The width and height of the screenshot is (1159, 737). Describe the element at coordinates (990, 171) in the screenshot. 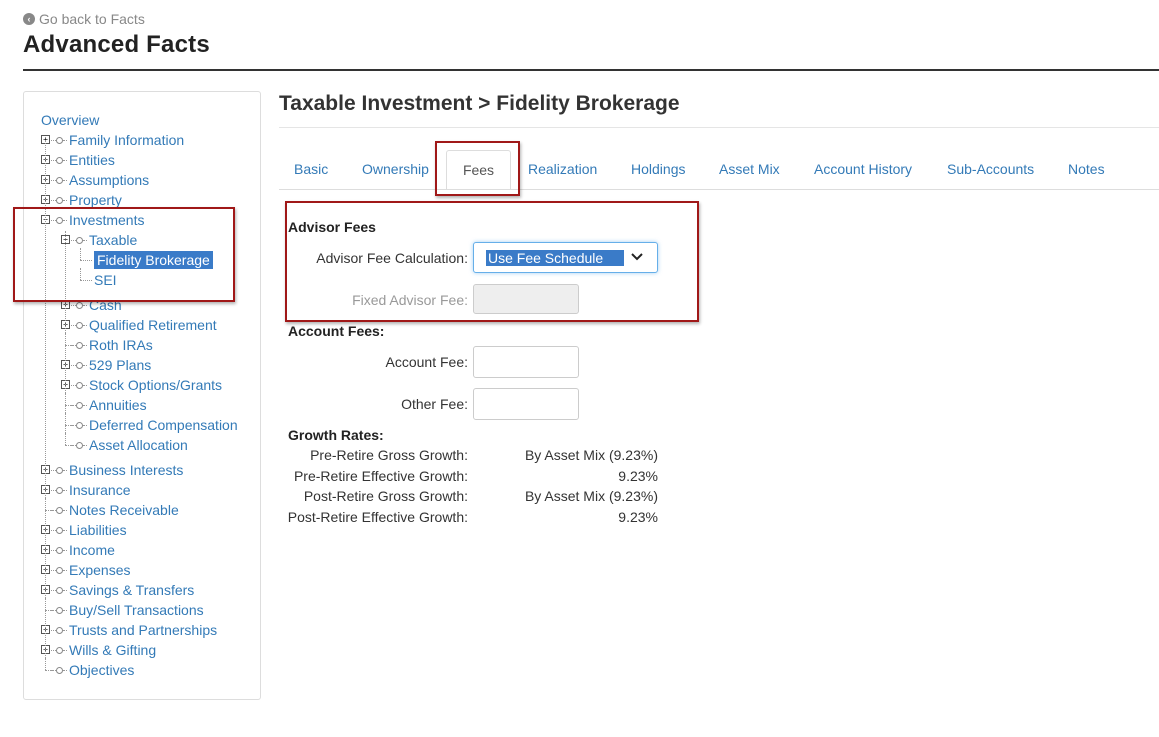

I see `tab-sub-accounts: Sub-Accounts` at that location.